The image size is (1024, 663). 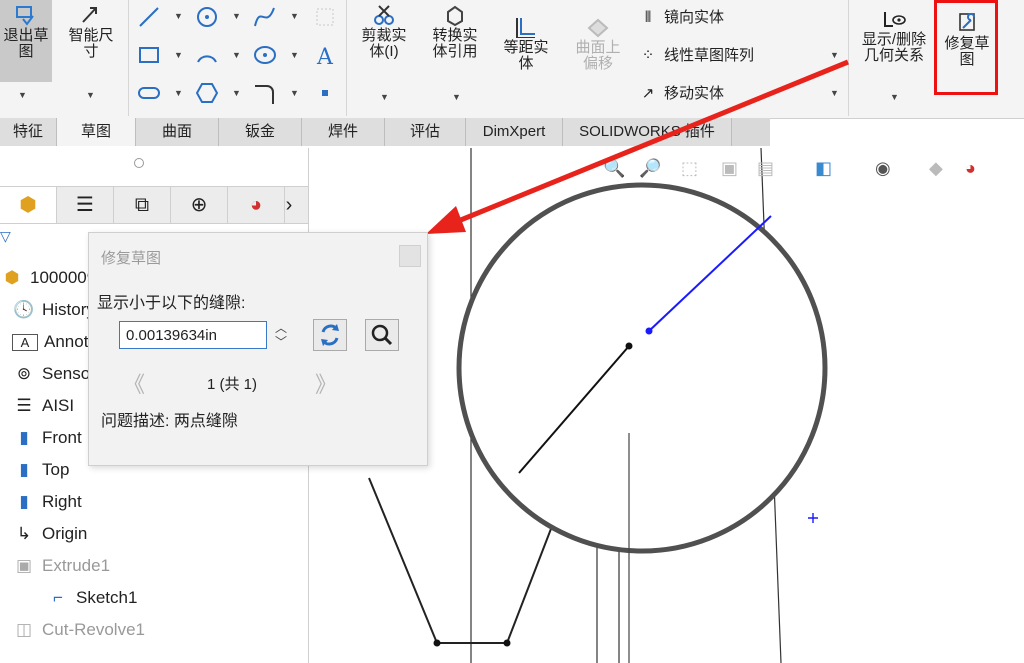 I want to click on tree-item-cut-revolve: ◫ Cut-Revolve1, so click(x=78, y=630).